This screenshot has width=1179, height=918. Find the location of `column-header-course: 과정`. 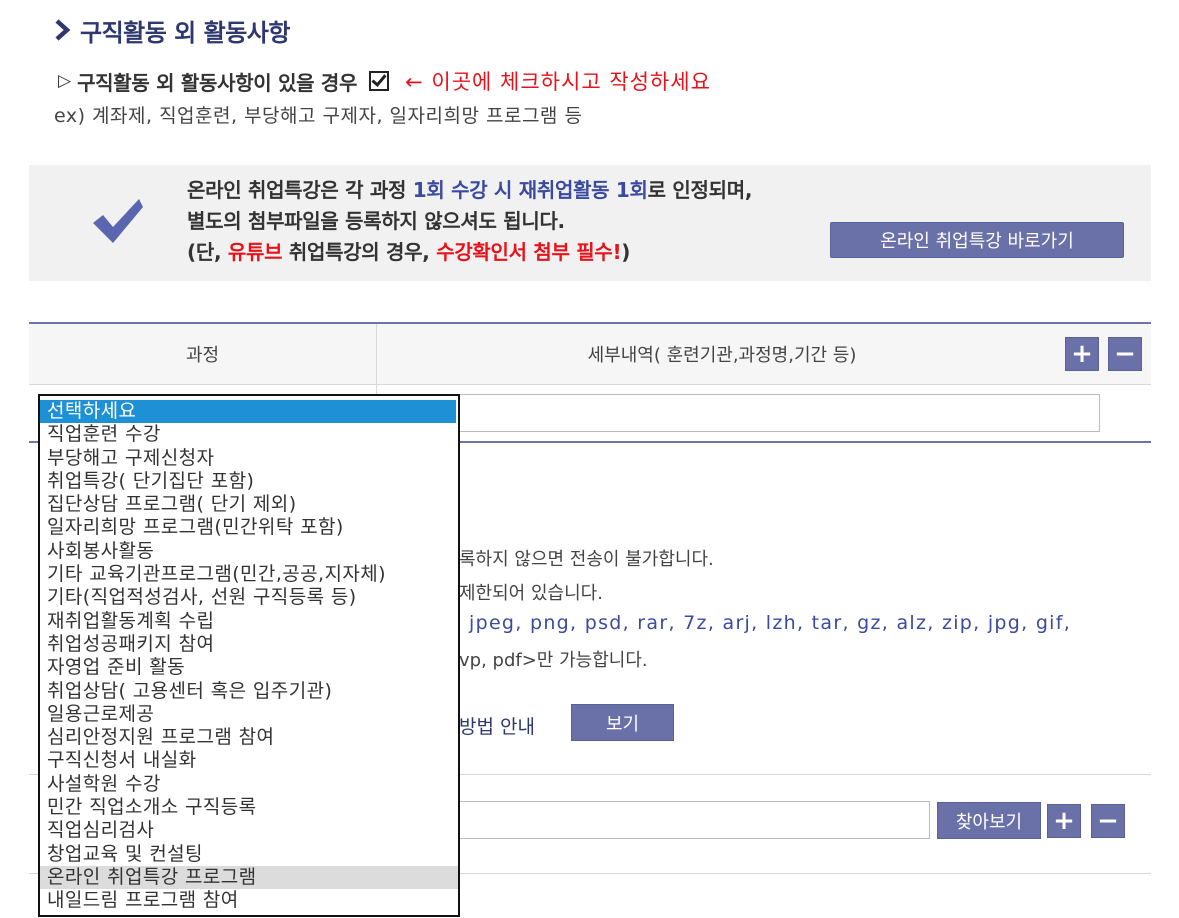

column-header-course: 과정 is located at coordinates (202, 355).